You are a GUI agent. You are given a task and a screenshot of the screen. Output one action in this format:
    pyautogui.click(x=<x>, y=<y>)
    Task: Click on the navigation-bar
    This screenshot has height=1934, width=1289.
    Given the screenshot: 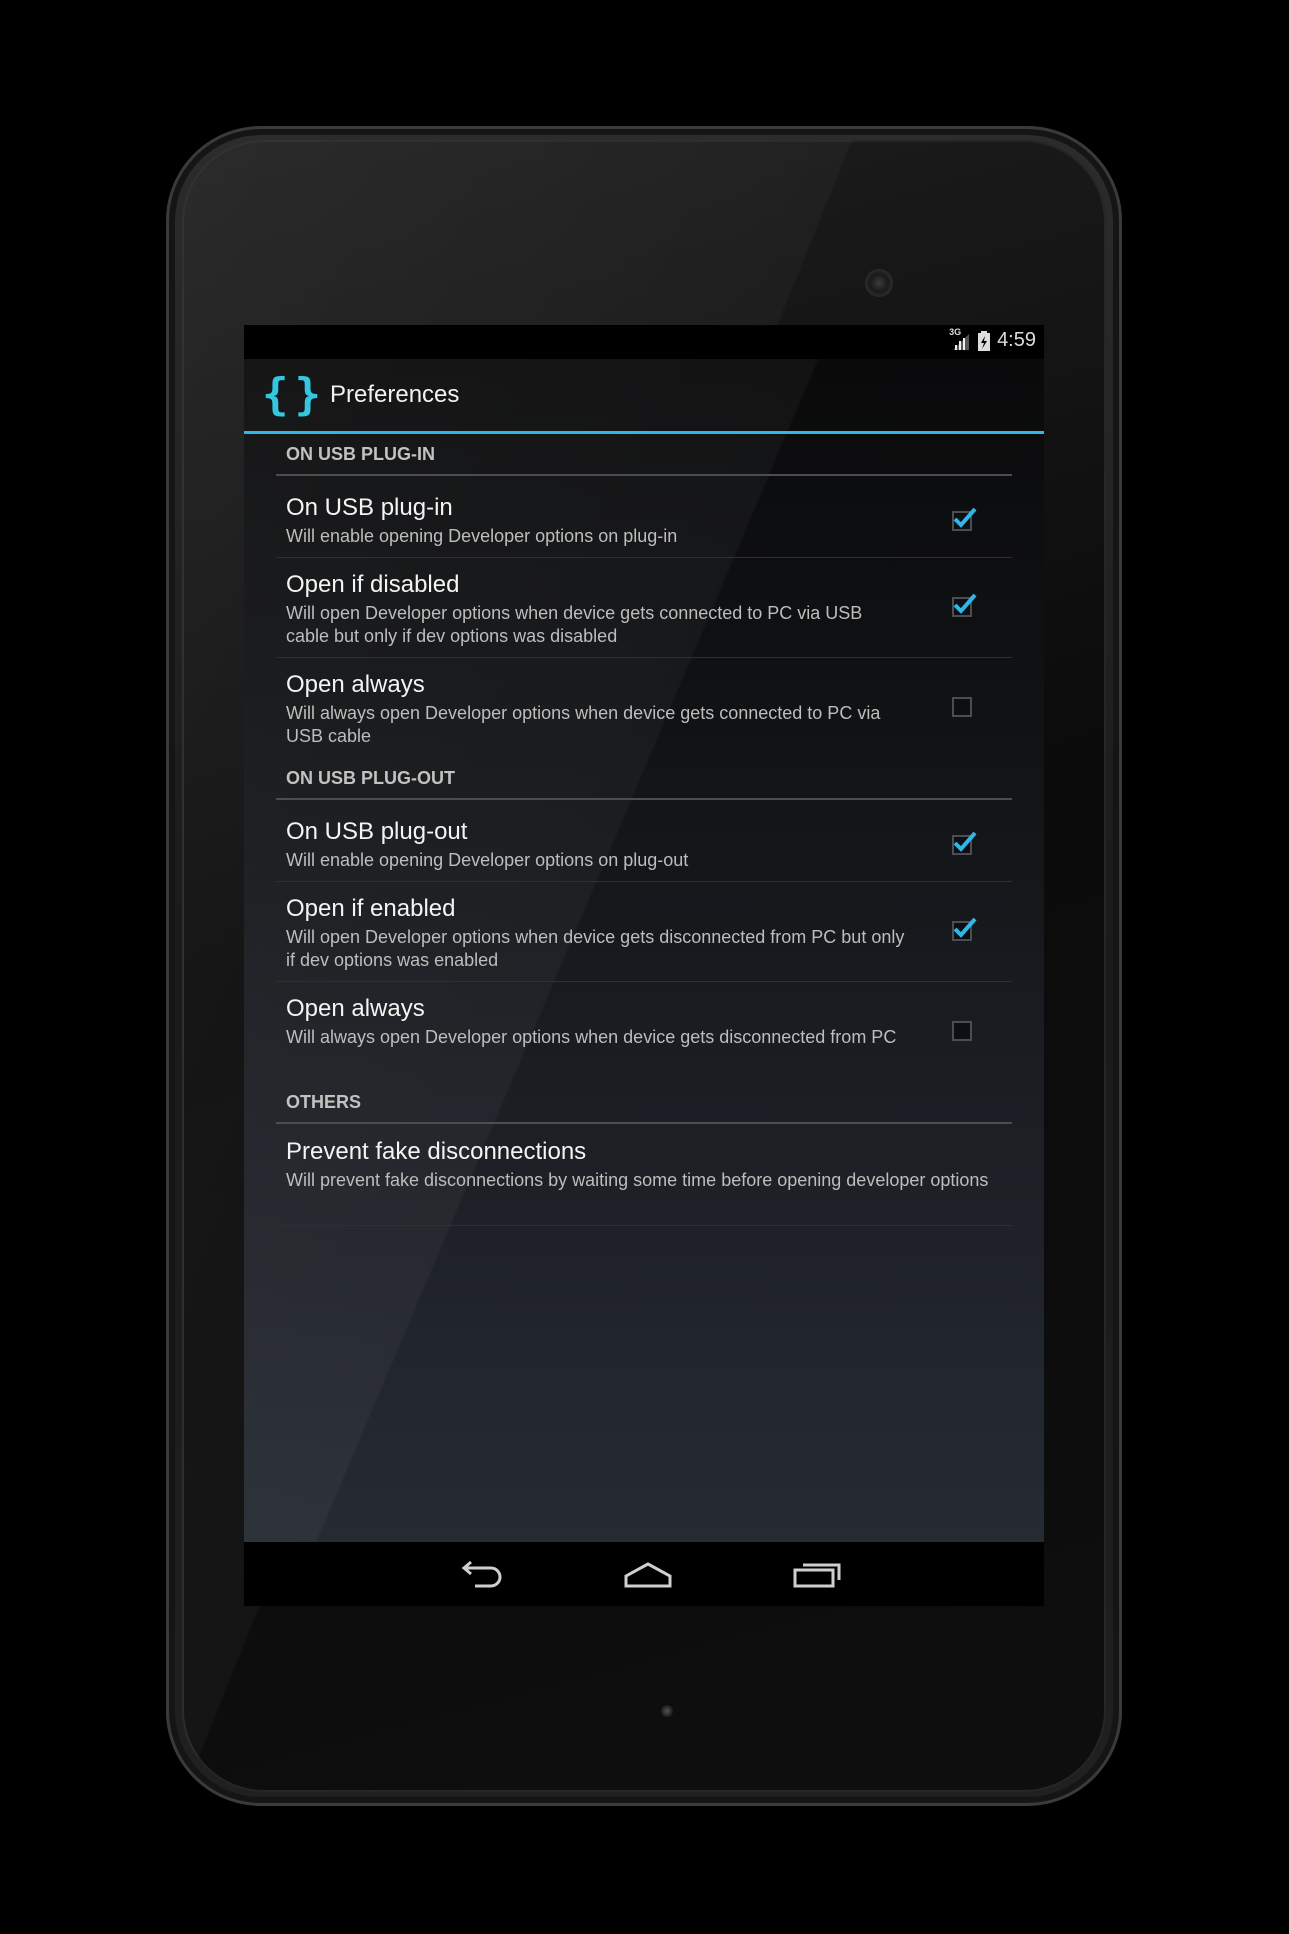 What is the action you would take?
    pyautogui.click(x=644, y=1574)
    